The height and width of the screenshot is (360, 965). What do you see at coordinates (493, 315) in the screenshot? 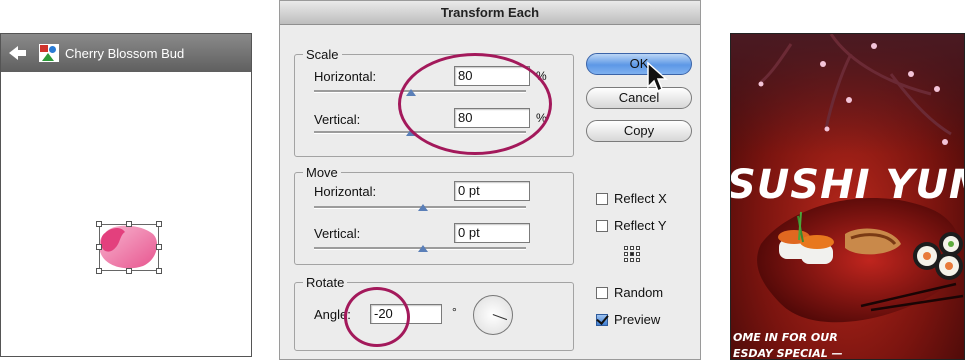
I see `angle-dial` at bounding box center [493, 315].